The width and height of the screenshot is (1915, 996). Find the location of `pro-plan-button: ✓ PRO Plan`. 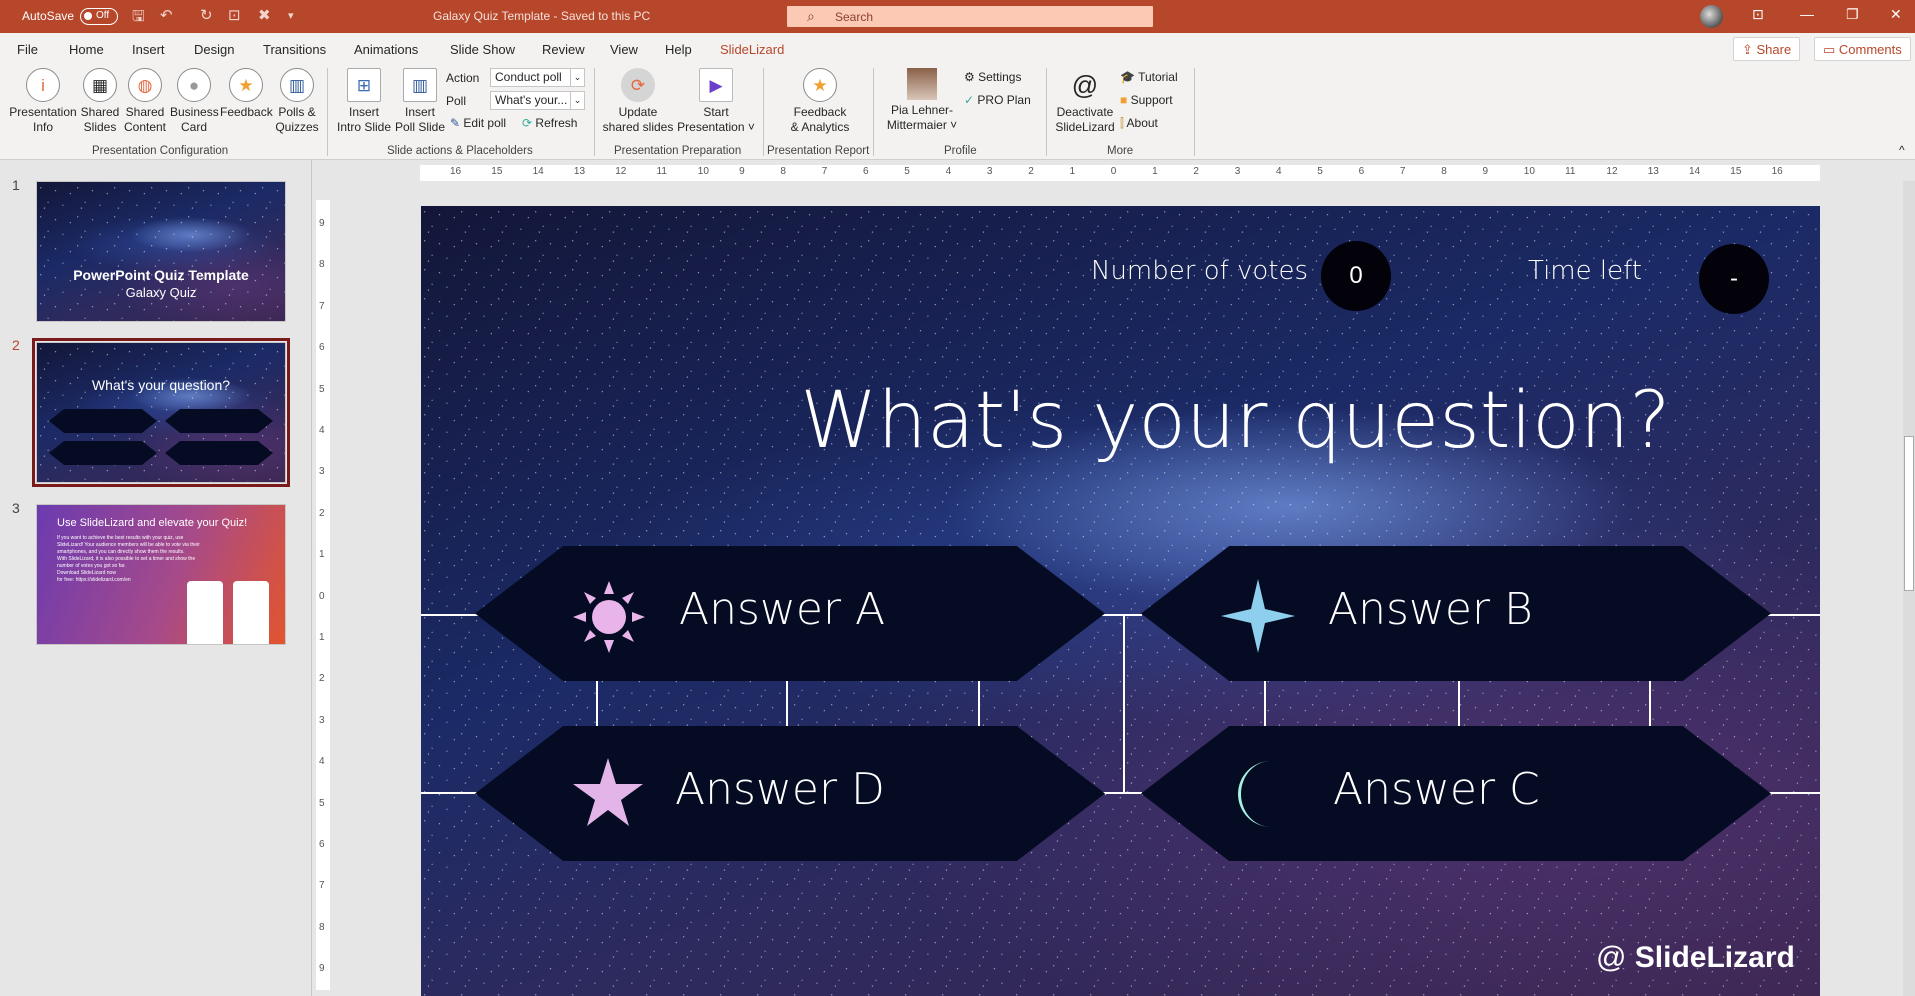

pro-plan-button: ✓ PRO Plan is located at coordinates (997, 100).